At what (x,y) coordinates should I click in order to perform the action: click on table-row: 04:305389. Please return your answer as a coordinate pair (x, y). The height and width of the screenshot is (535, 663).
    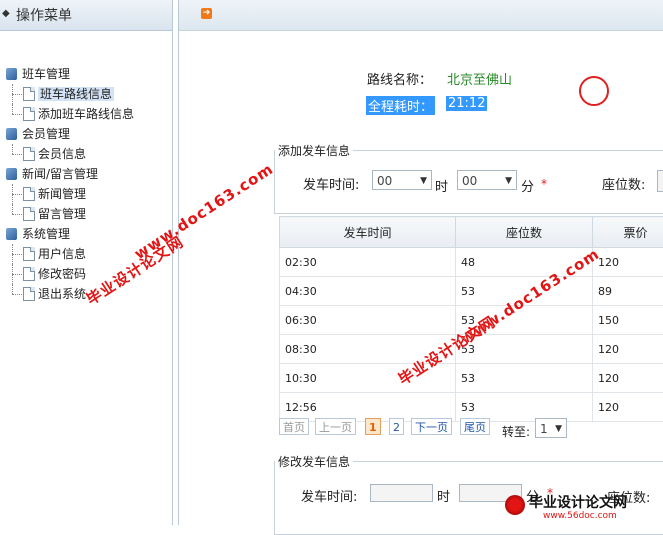
    Looking at the image, I should click on (471, 291).